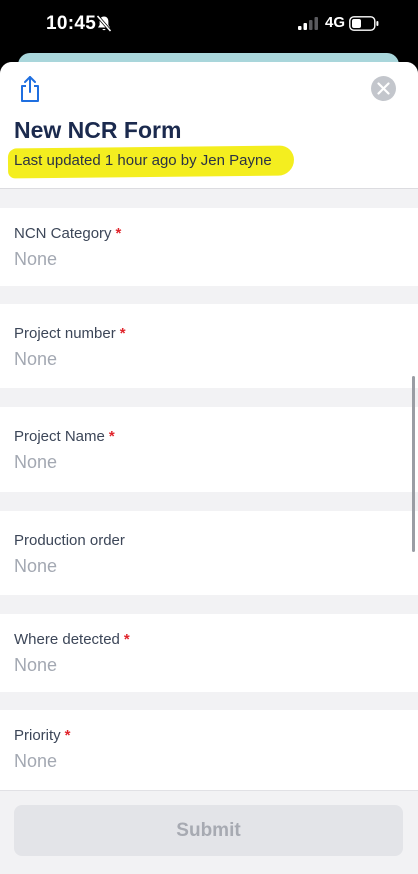  I want to click on form-footer: Submit, so click(209, 832).